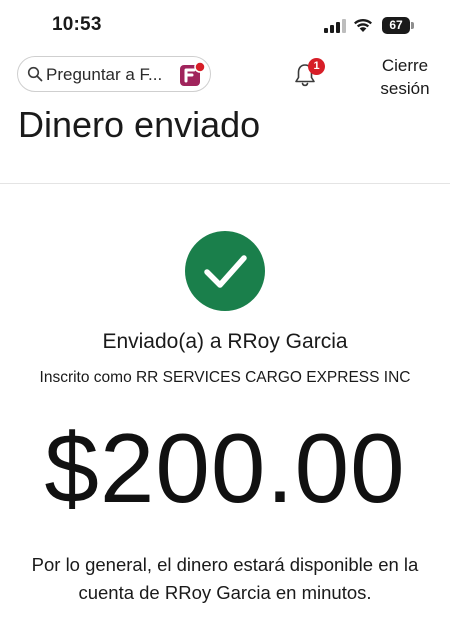 This screenshot has width=450, height=625. What do you see at coordinates (139, 124) in the screenshot?
I see `page-title: Dinero enviado` at bounding box center [139, 124].